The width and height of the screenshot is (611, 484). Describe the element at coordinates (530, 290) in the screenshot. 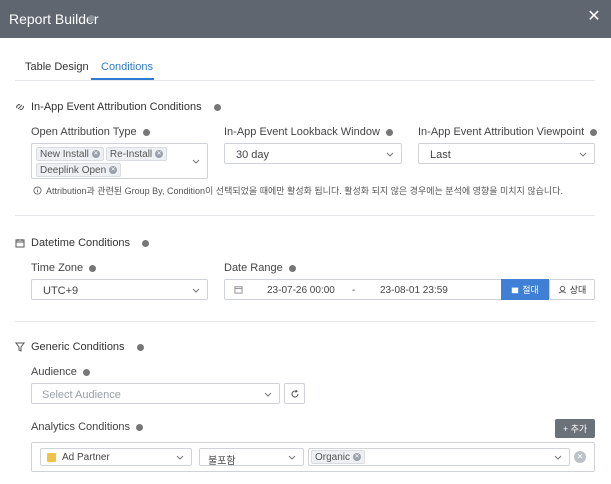

I see `absolute-date-label: 절대` at that location.